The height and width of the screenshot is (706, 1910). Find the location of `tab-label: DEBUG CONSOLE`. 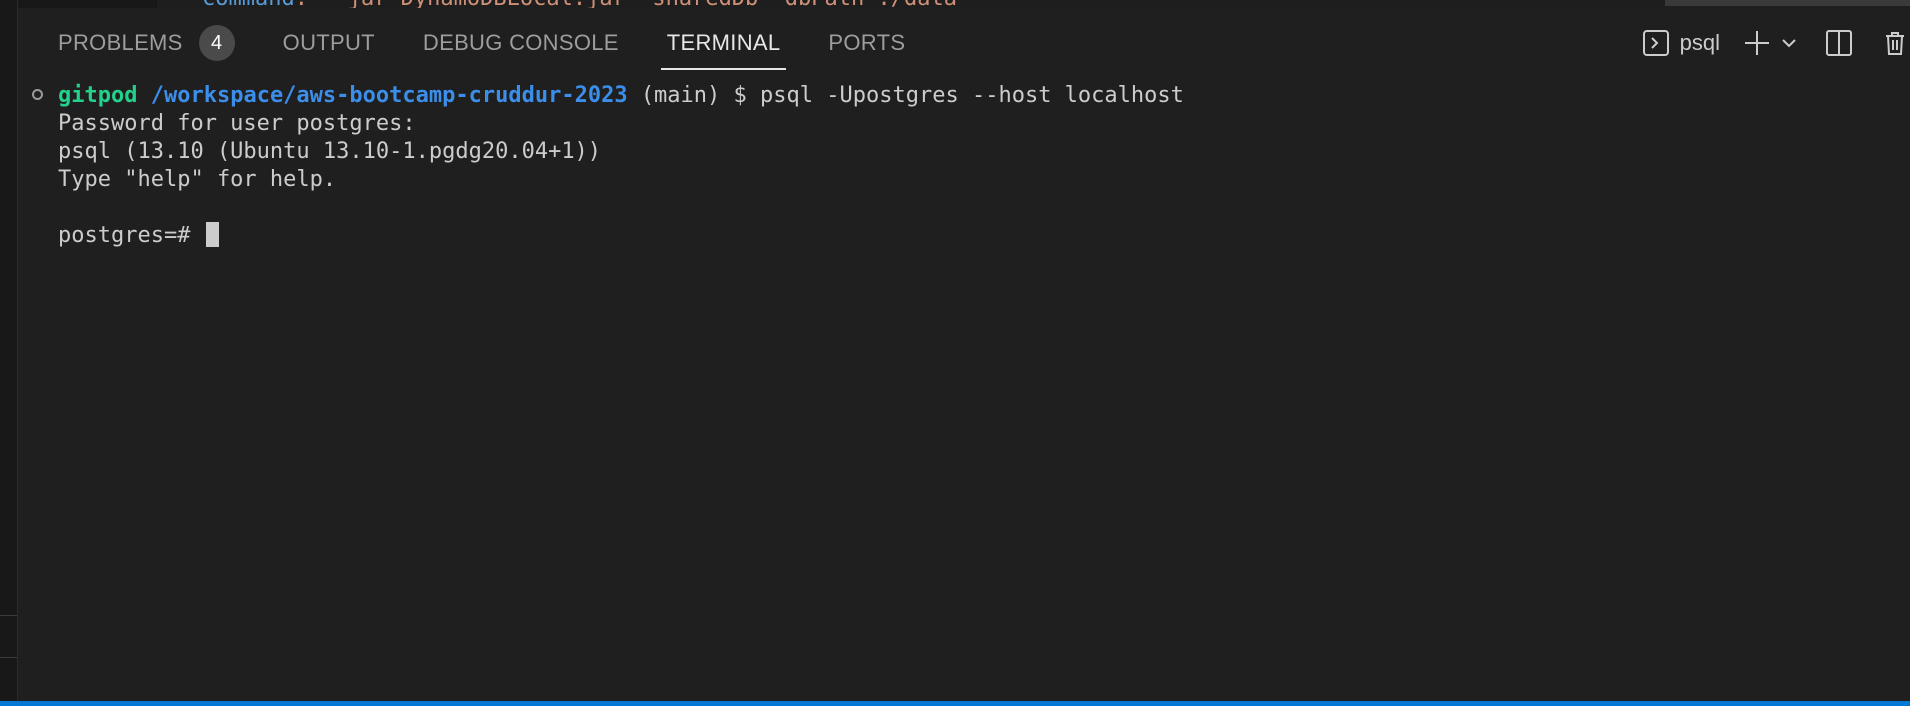

tab-label: DEBUG CONSOLE is located at coordinates (520, 42).